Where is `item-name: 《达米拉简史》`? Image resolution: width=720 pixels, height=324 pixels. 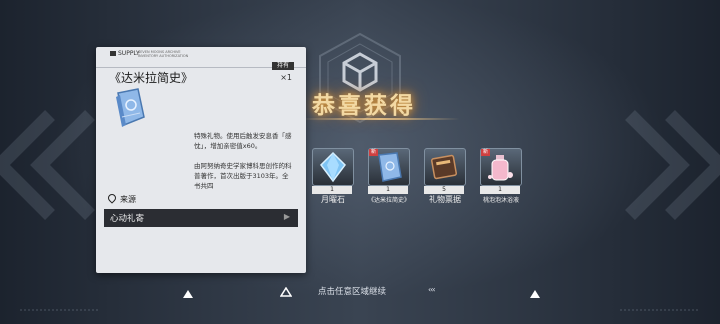 item-name: 《达米拉简史》 is located at coordinates (151, 78).